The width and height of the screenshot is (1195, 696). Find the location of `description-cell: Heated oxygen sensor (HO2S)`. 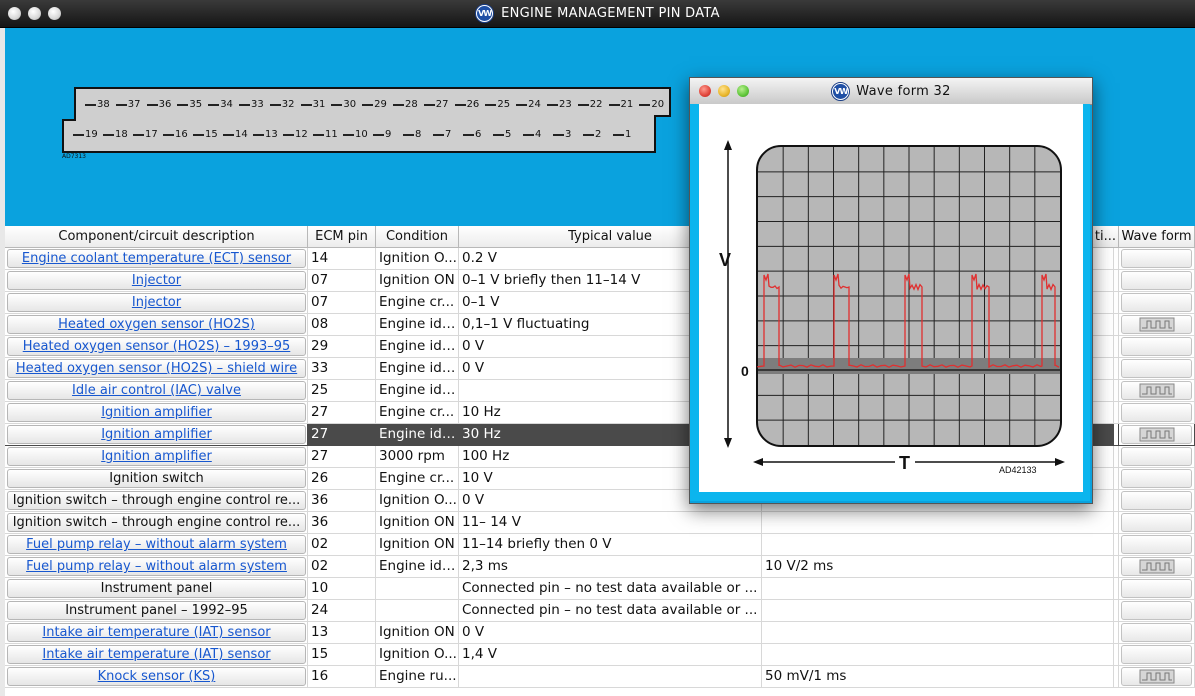

description-cell: Heated oxygen sensor (HO2S) is located at coordinates (156, 325).